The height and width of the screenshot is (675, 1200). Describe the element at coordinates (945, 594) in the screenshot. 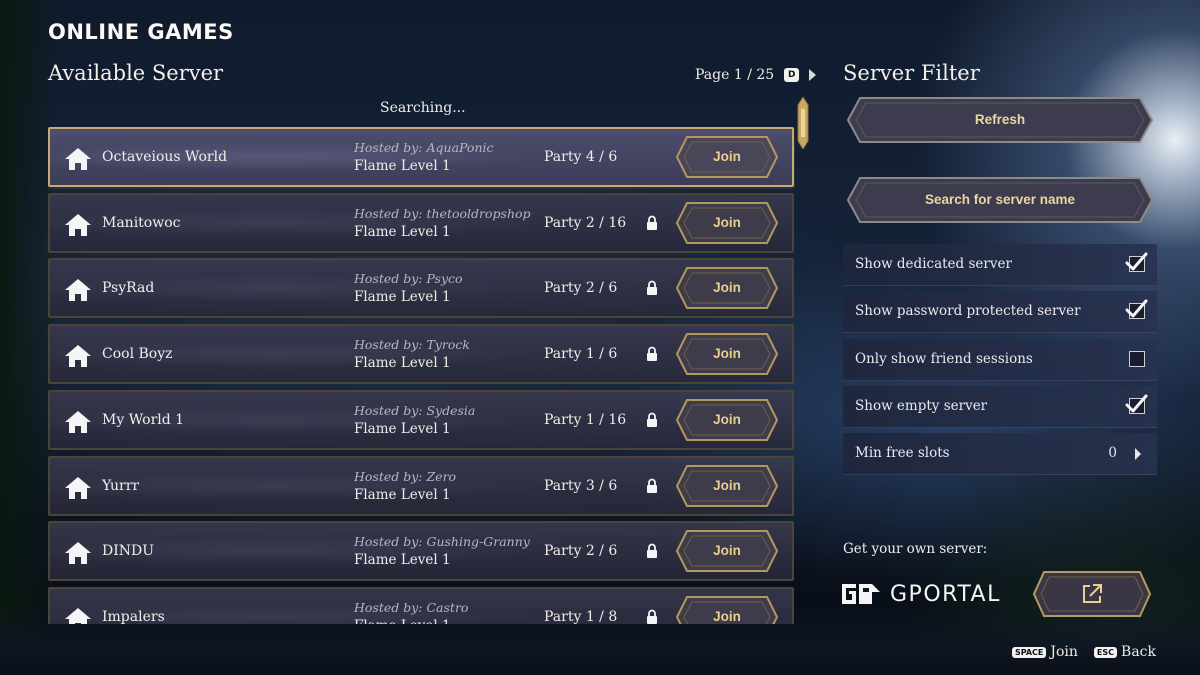

I see `gportal-brand: GPORTAL` at that location.